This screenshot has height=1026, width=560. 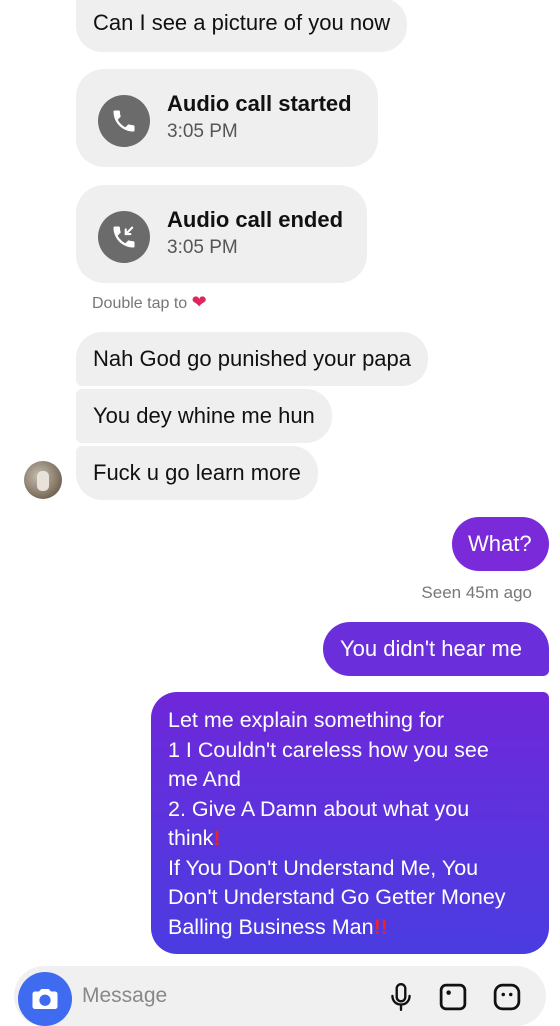 I want to click on message-bubble-outgoing: What?, so click(x=500, y=544).